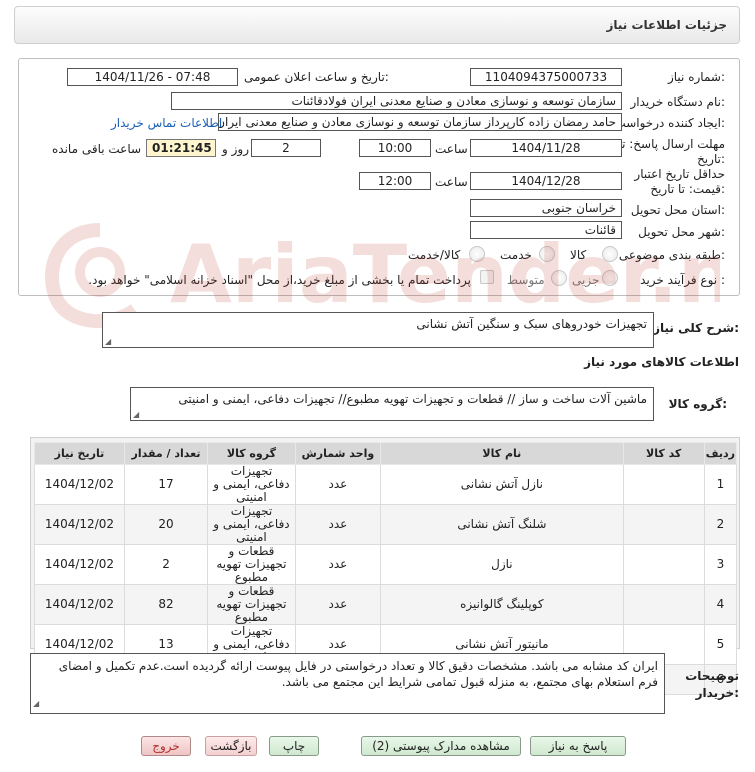  What do you see at coordinates (559, 278) in the screenshot?
I see `process-radio-medium` at bounding box center [559, 278].